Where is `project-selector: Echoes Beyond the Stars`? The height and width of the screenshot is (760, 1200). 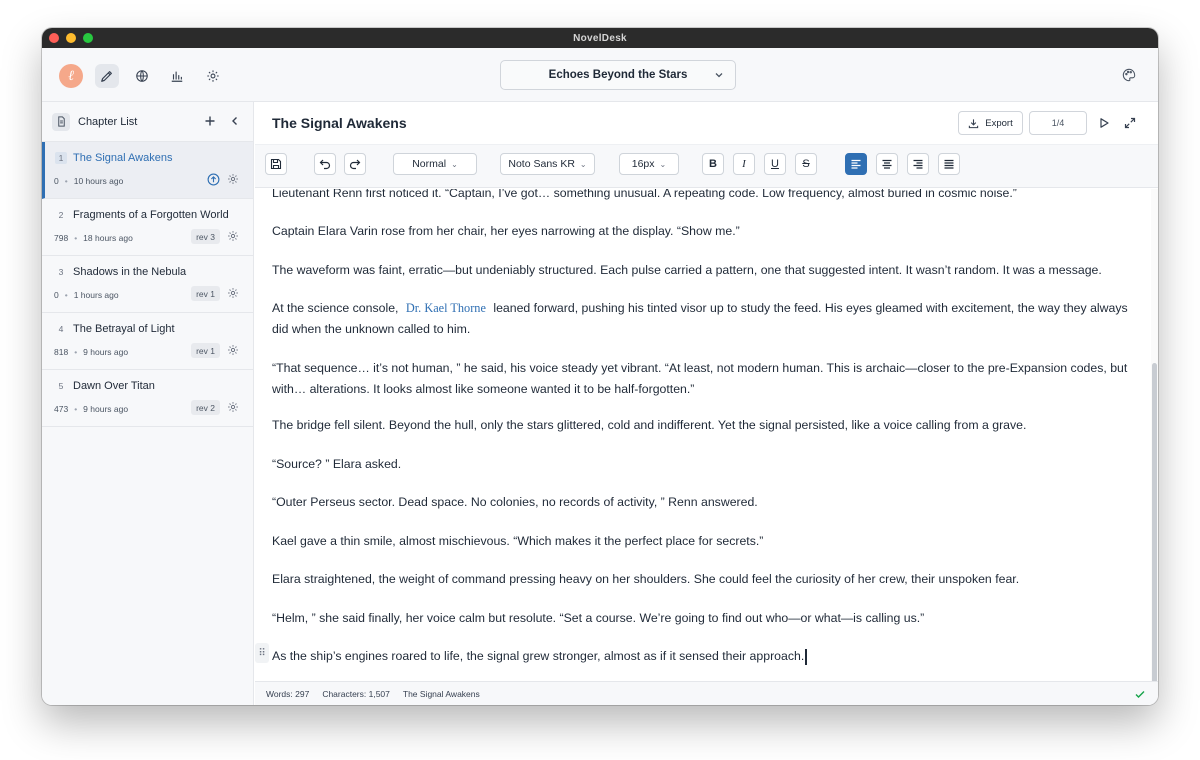
project-selector: Echoes Beyond the Stars is located at coordinates (618, 75).